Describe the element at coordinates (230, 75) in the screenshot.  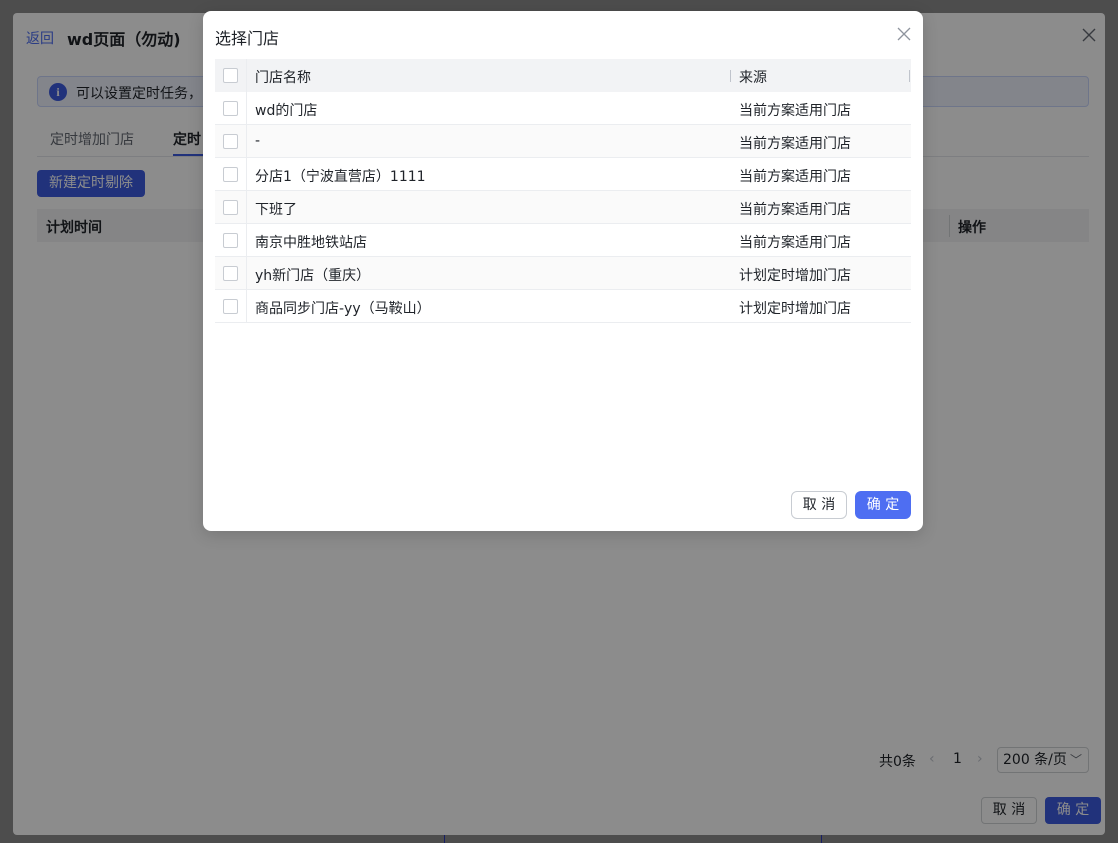
I see `select-all-checkbox` at that location.